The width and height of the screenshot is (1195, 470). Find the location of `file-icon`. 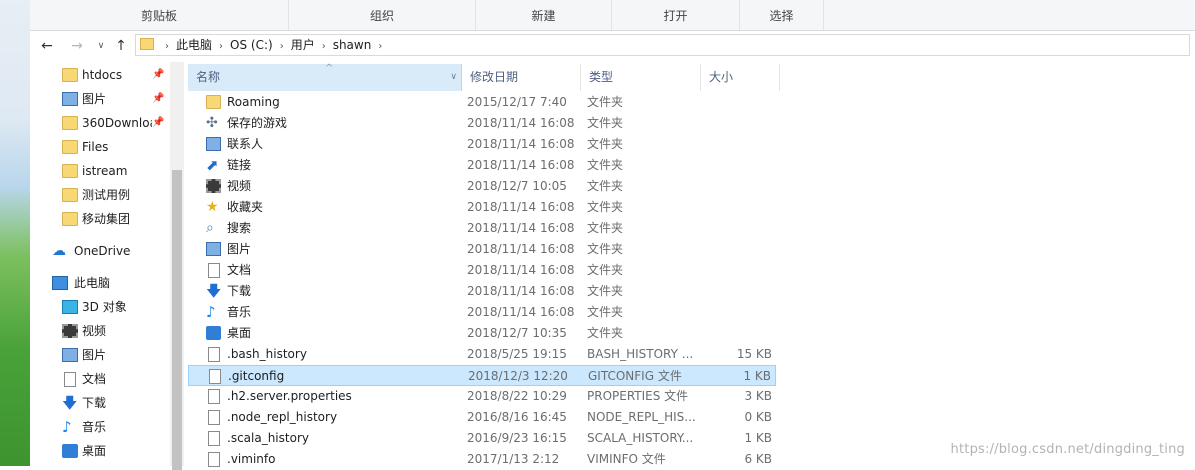

file-icon is located at coordinates (214, 417).